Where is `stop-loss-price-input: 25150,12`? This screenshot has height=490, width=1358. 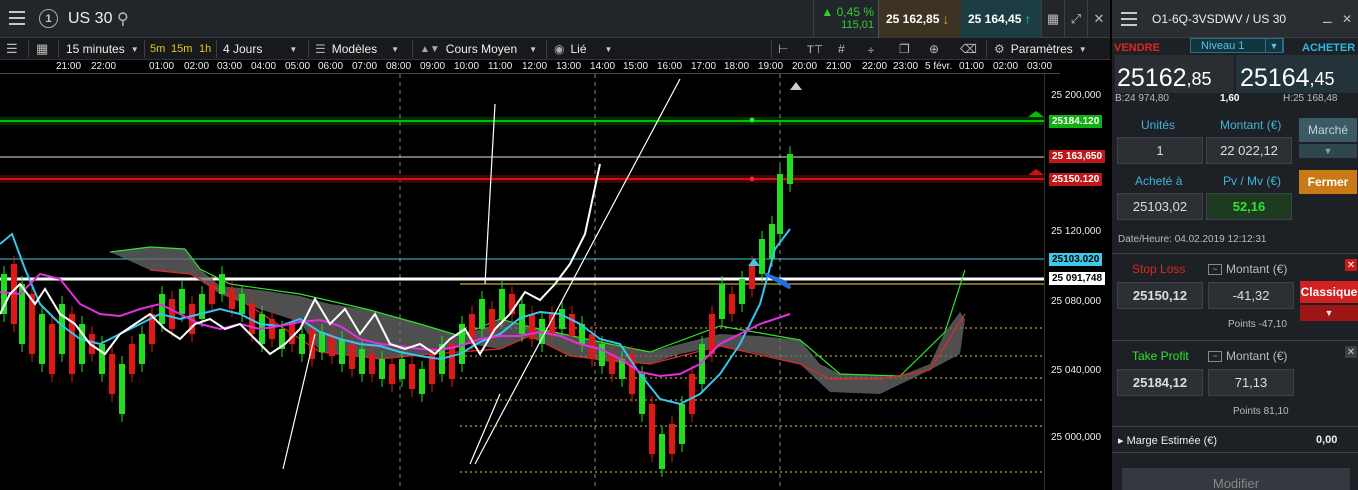
stop-loss-price-input: 25150,12 is located at coordinates (1160, 295).